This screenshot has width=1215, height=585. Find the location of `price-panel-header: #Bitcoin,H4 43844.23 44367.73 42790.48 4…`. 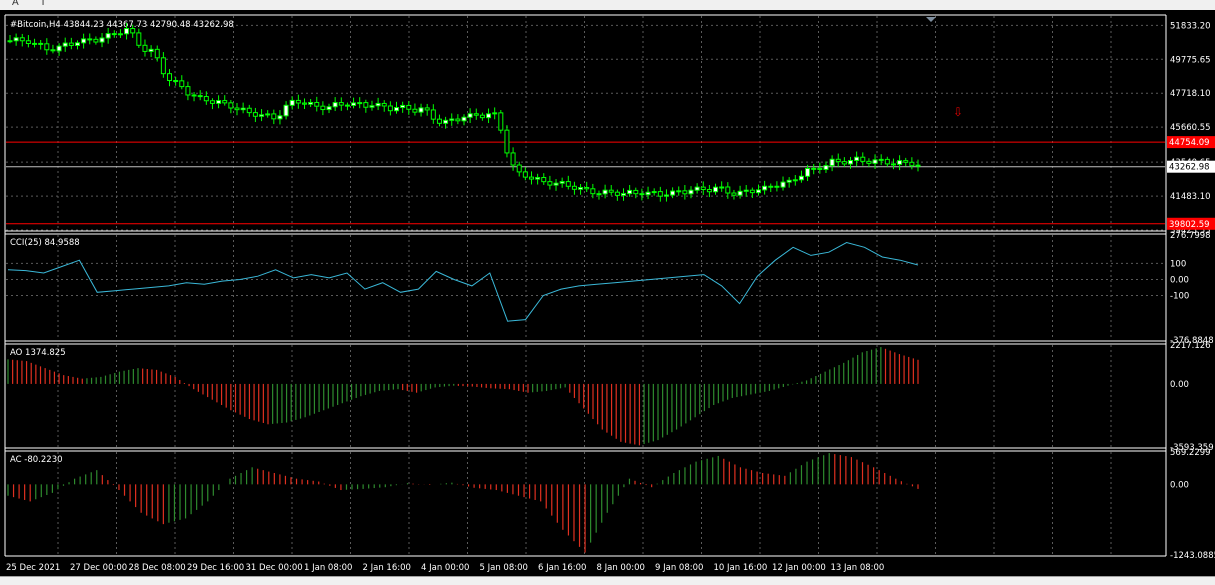

price-panel-header: #Bitcoin,H4 43844.23 44367.73 42790.48 4… is located at coordinates (122, 25).